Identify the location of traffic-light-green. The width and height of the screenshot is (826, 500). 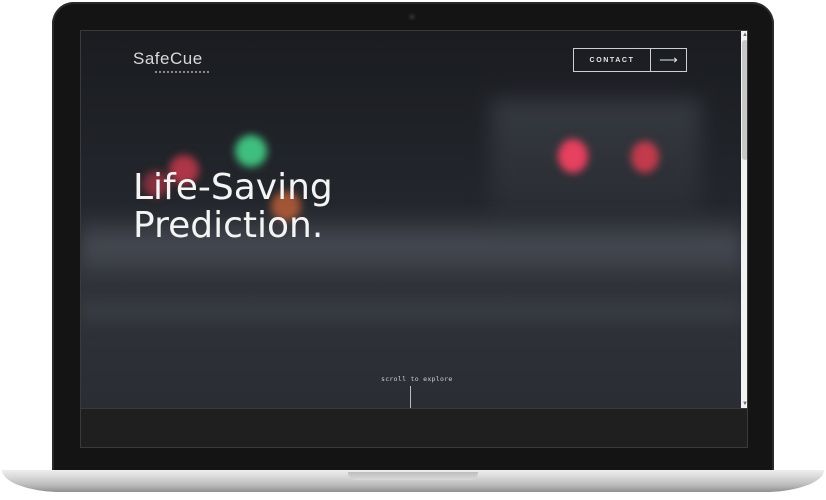
(251, 151).